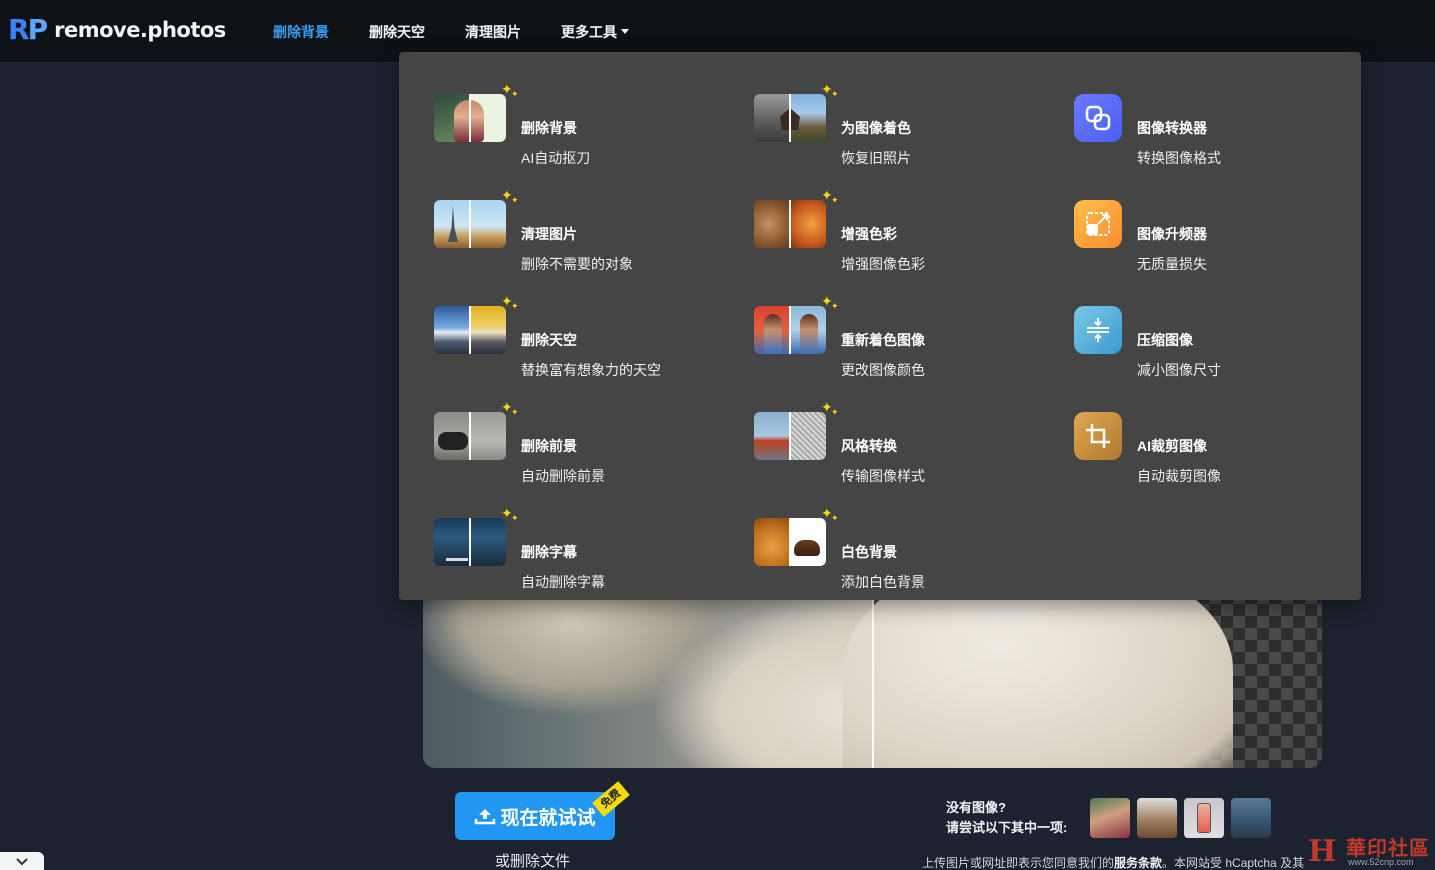 This screenshot has height=870, width=1435. Describe the element at coordinates (1224, 333) in the screenshot. I see `menu-item-compress: 压缩图像 减小图像尺寸` at that location.